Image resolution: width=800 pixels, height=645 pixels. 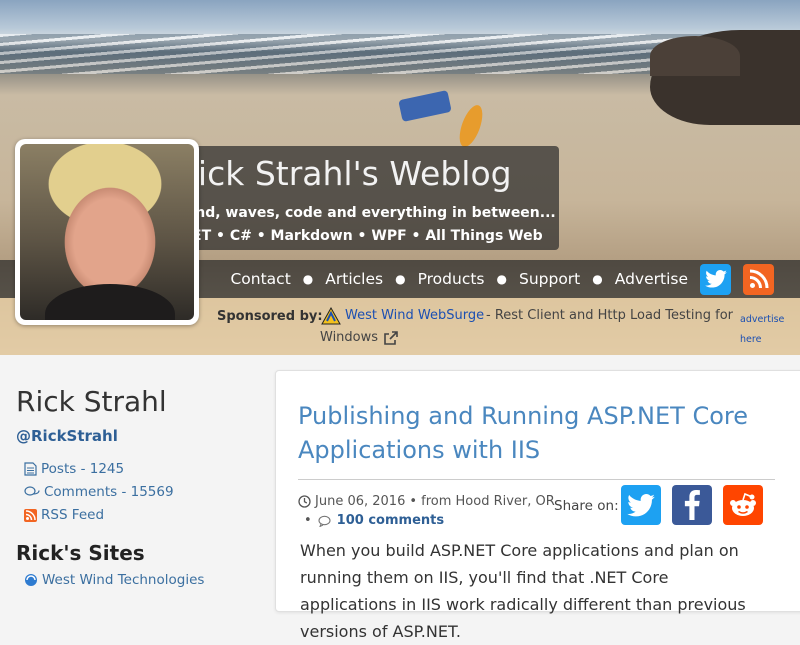 I want to click on clock-icon, so click(x=304, y=501).